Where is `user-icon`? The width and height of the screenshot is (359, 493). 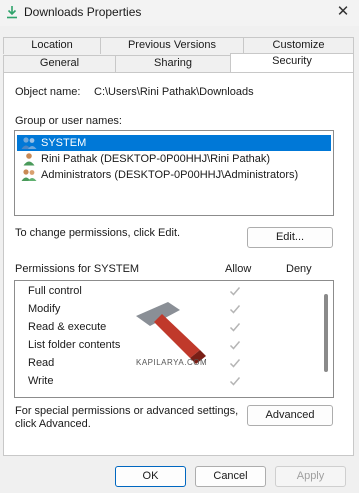 user-icon is located at coordinates (29, 159).